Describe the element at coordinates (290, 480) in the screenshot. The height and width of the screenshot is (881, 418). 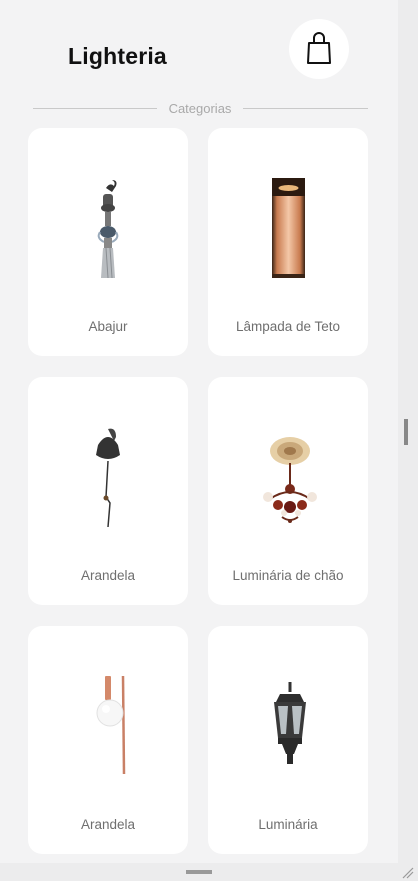
I see `chandelier-image` at that location.